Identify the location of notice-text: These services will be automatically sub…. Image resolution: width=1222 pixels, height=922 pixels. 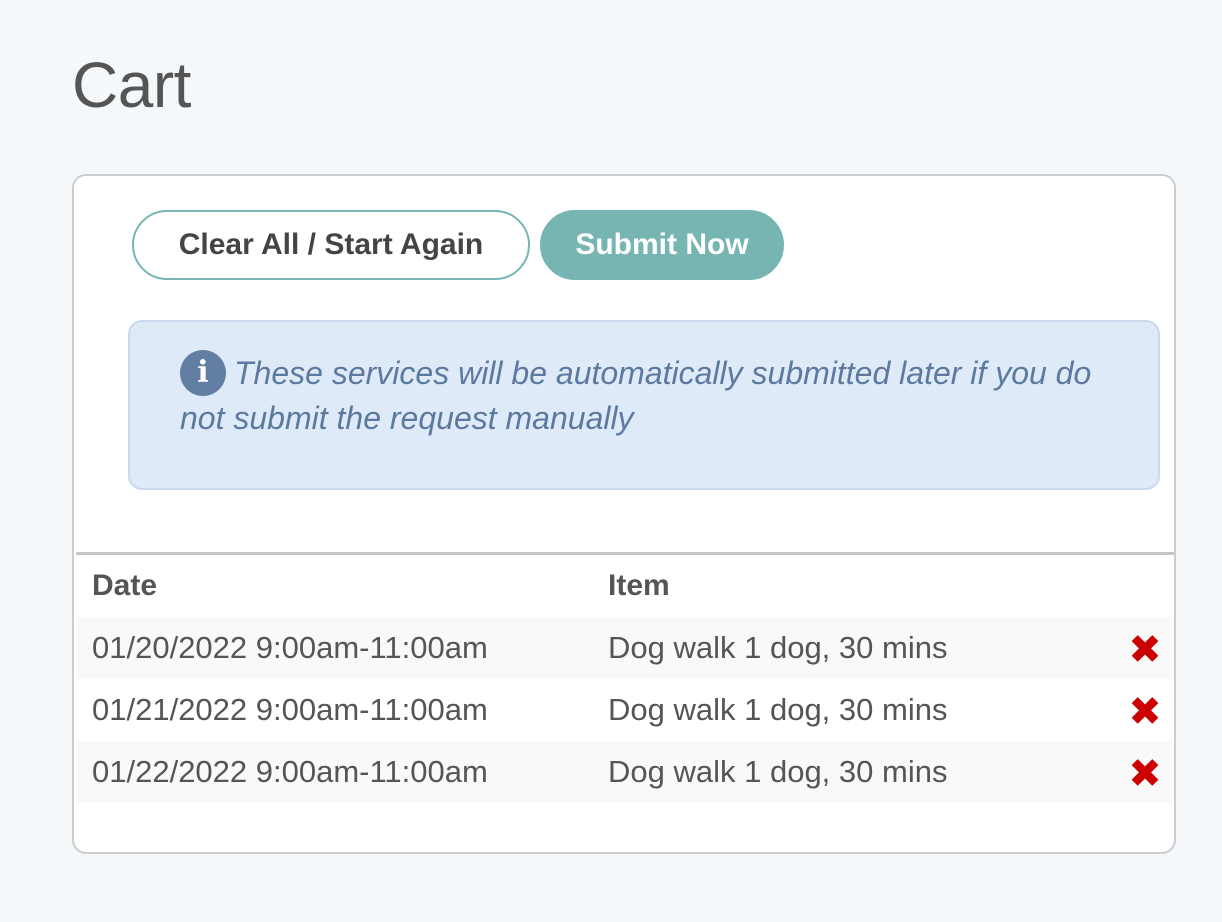
(636, 395).